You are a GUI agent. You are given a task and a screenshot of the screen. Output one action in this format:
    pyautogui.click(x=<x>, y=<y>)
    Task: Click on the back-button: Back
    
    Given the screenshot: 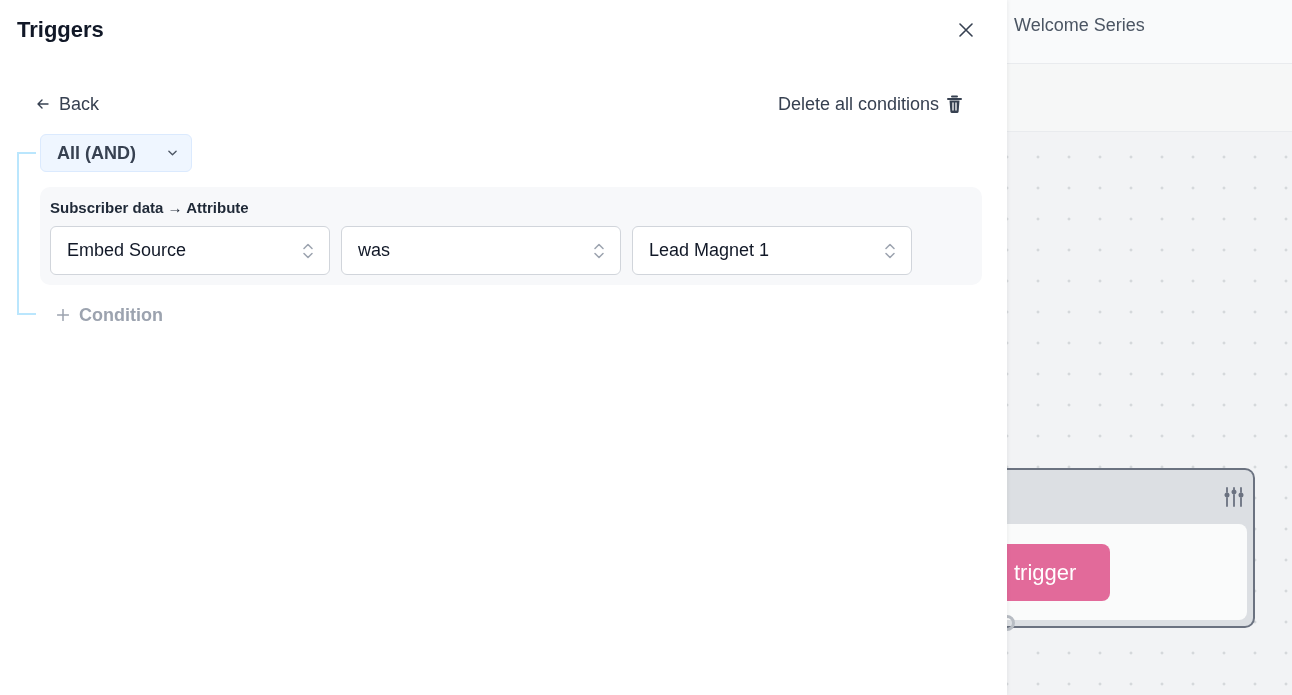 What is the action you would take?
    pyautogui.click(x=68, y=104)
    